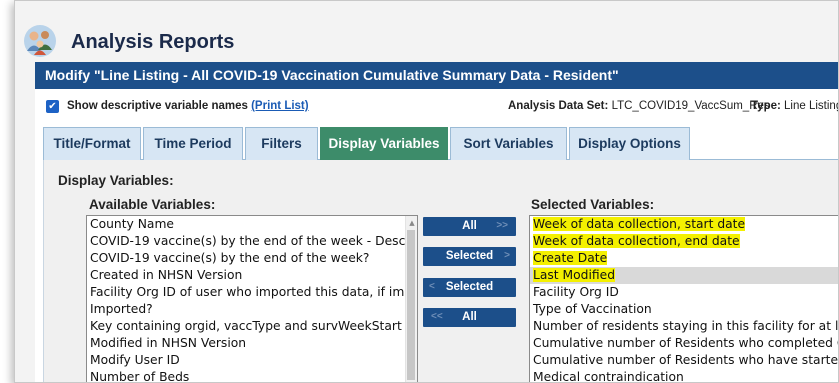  Describe the element at coordinates (153, 42) in the screenshot. I see `app-title: Analysis Reports` at that location.